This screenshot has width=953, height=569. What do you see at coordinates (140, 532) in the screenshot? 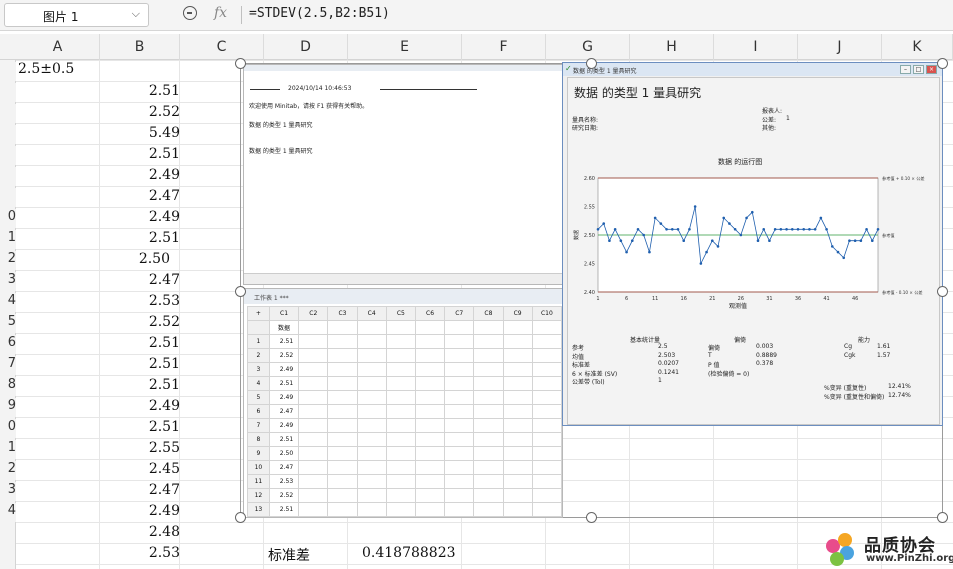
I see `cell-b23: 2.48` at bounding box center [140, 532].